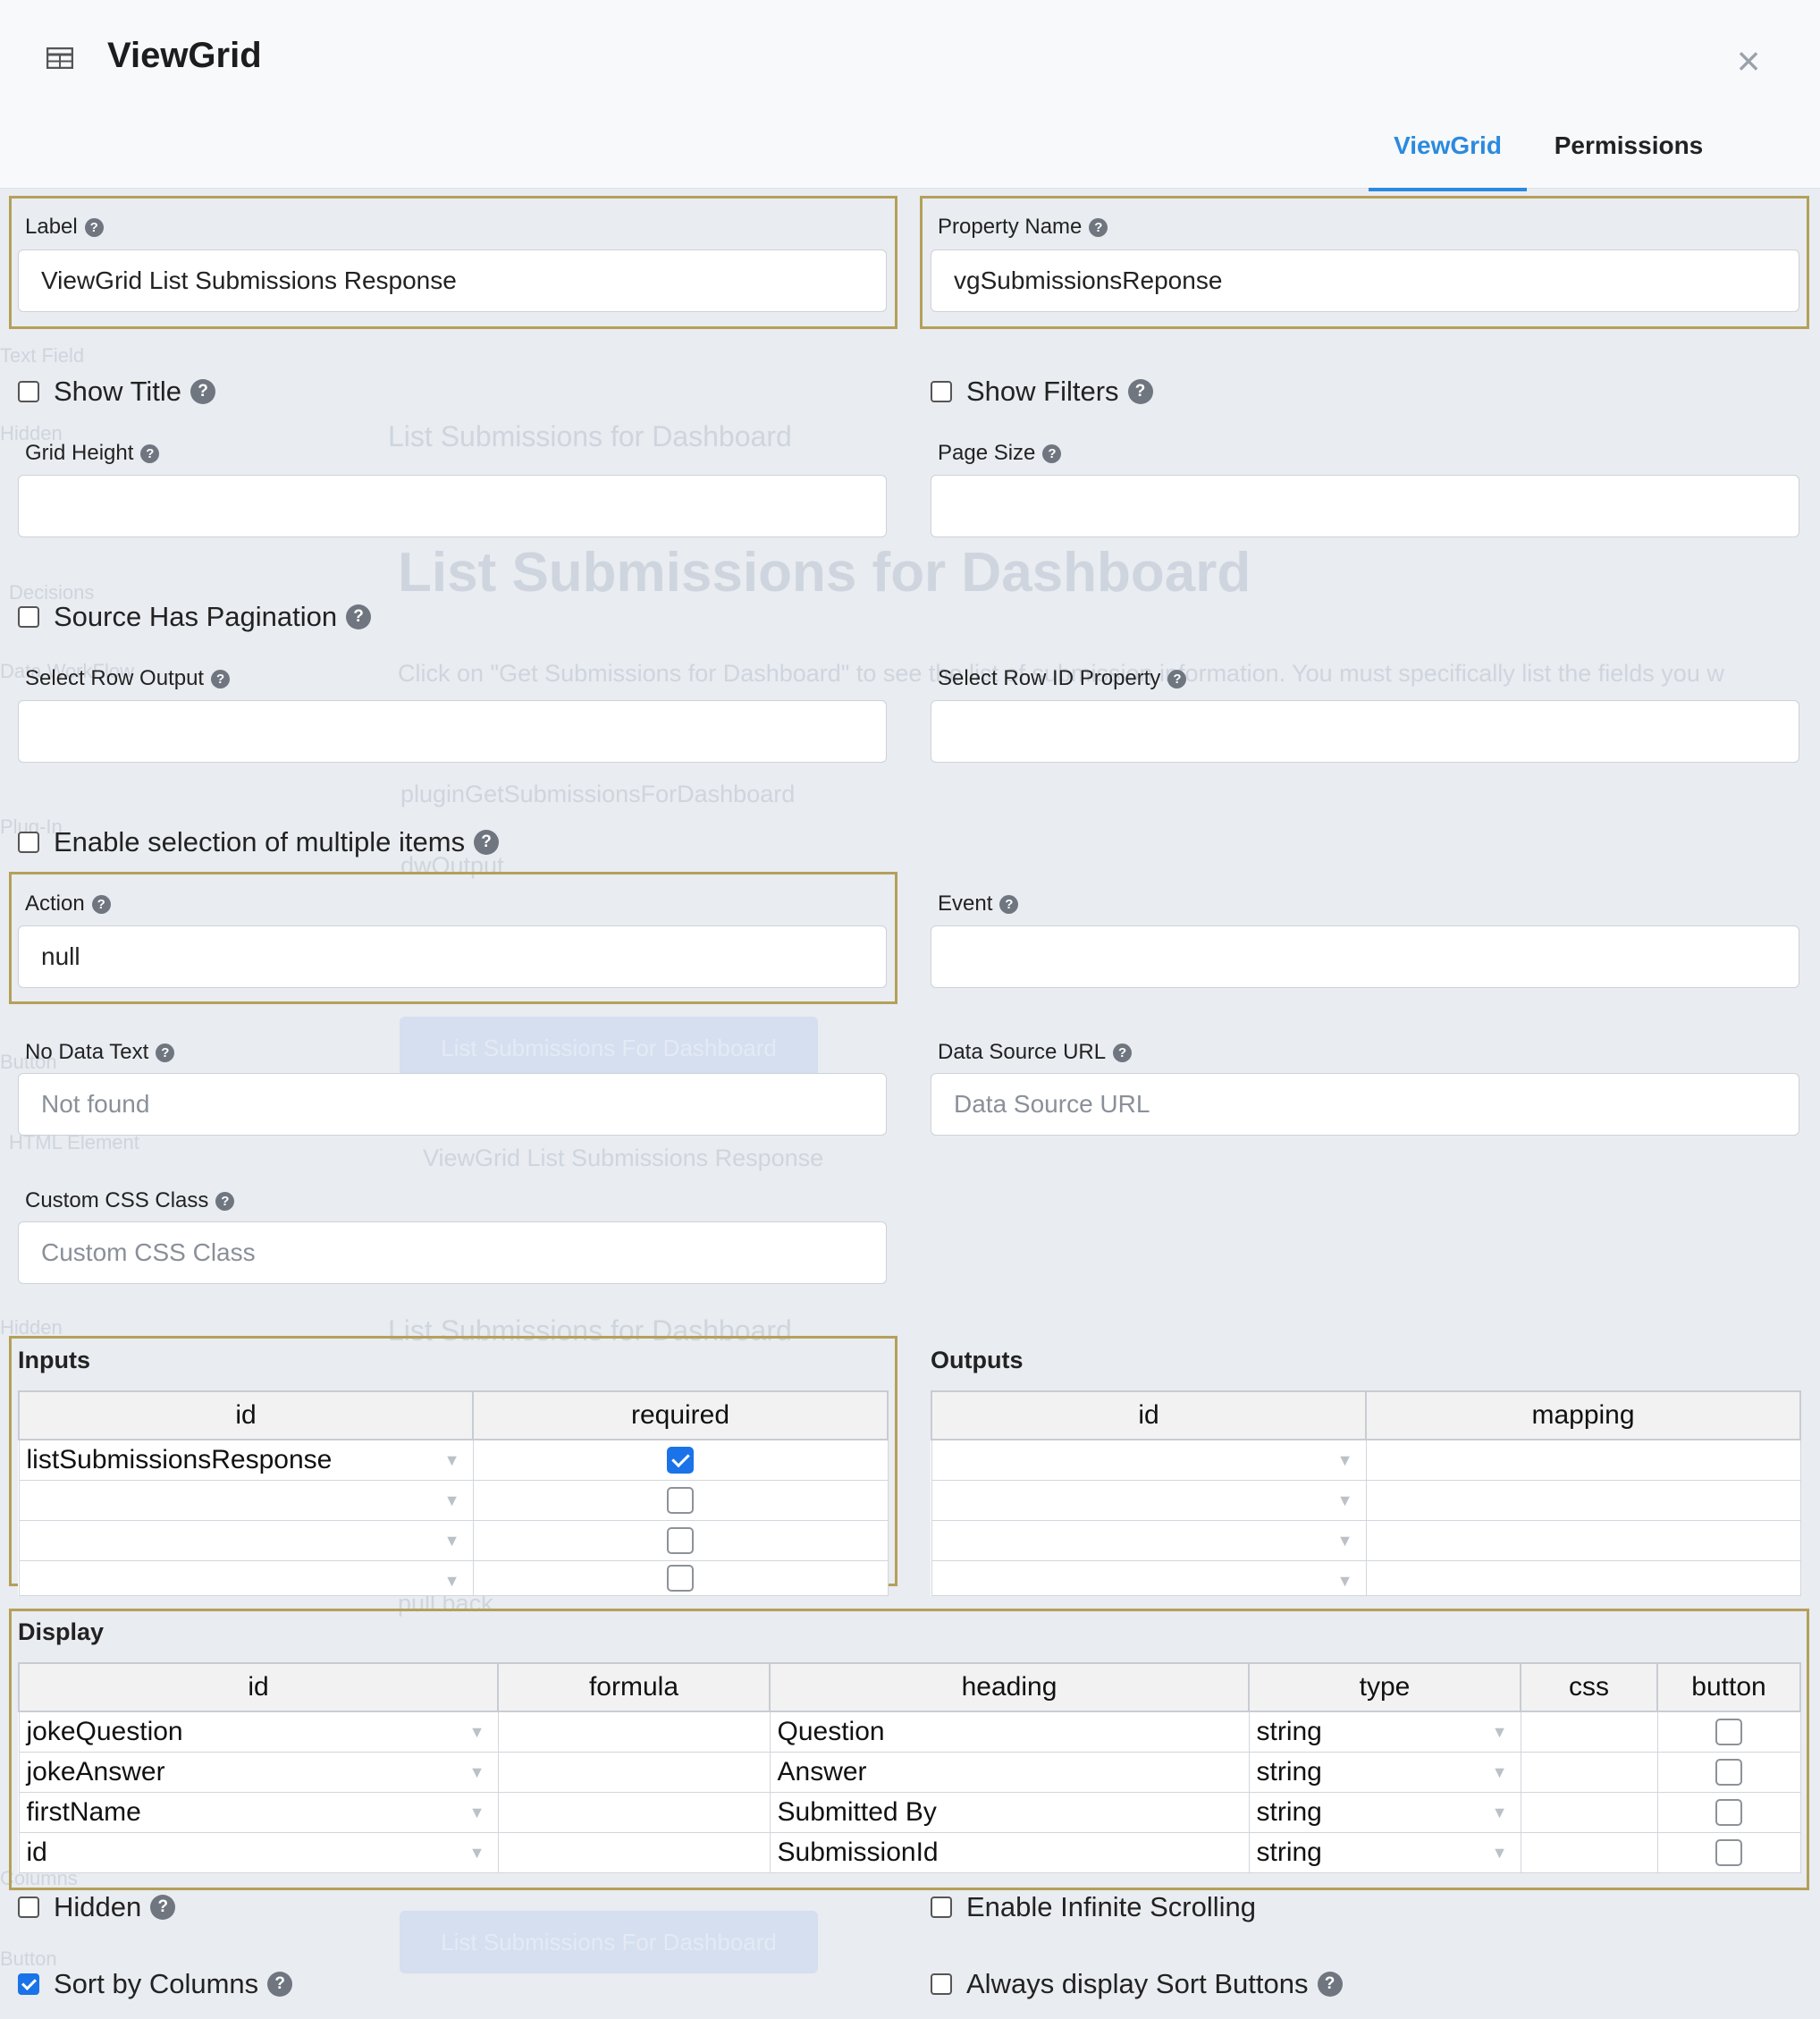 This screenshot has width=1820, height=2019. What do you see at coordinates (1009, 1853) in the screenshot?
I see `heading-cell: SubmissionId` at bounding box center [1009, 1853].